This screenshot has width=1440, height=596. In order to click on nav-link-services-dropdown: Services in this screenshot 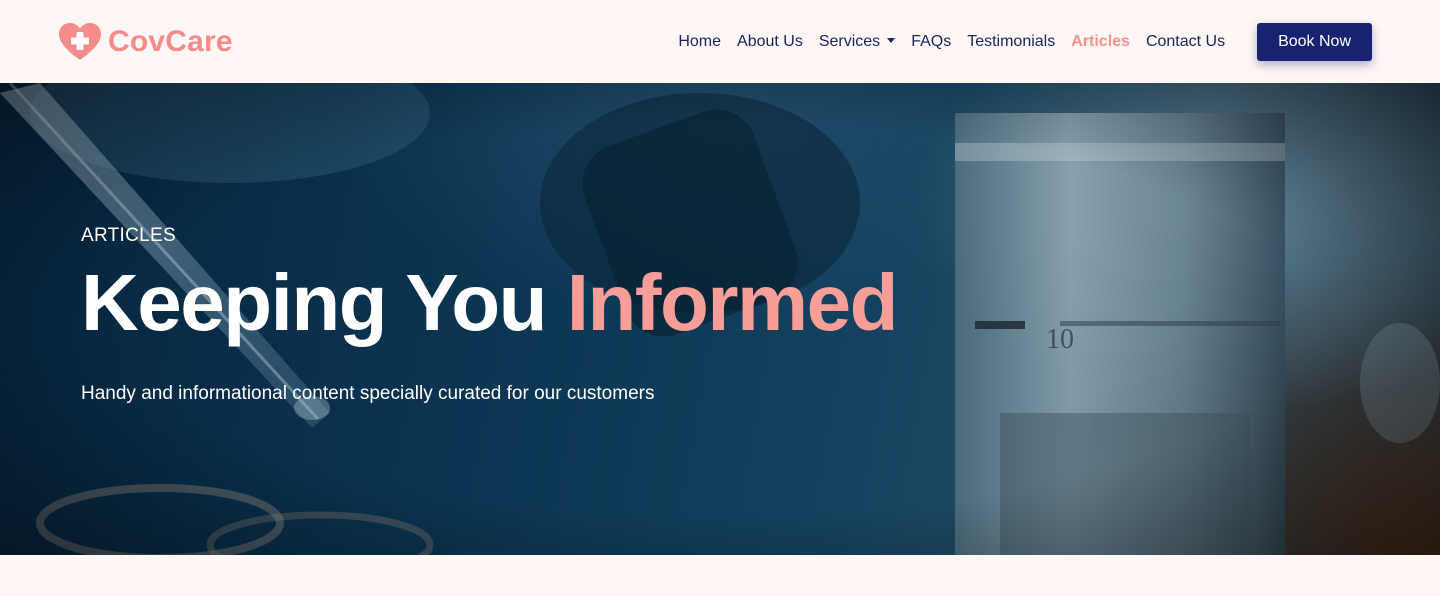, I will do `click(857, 42)`.